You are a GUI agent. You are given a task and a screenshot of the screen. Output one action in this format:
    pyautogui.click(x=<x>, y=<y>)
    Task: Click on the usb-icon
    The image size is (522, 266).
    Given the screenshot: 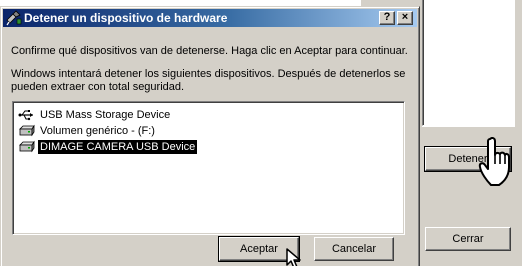 What is the action you would take?
    pyautogui.click(x=25, y=115)
    